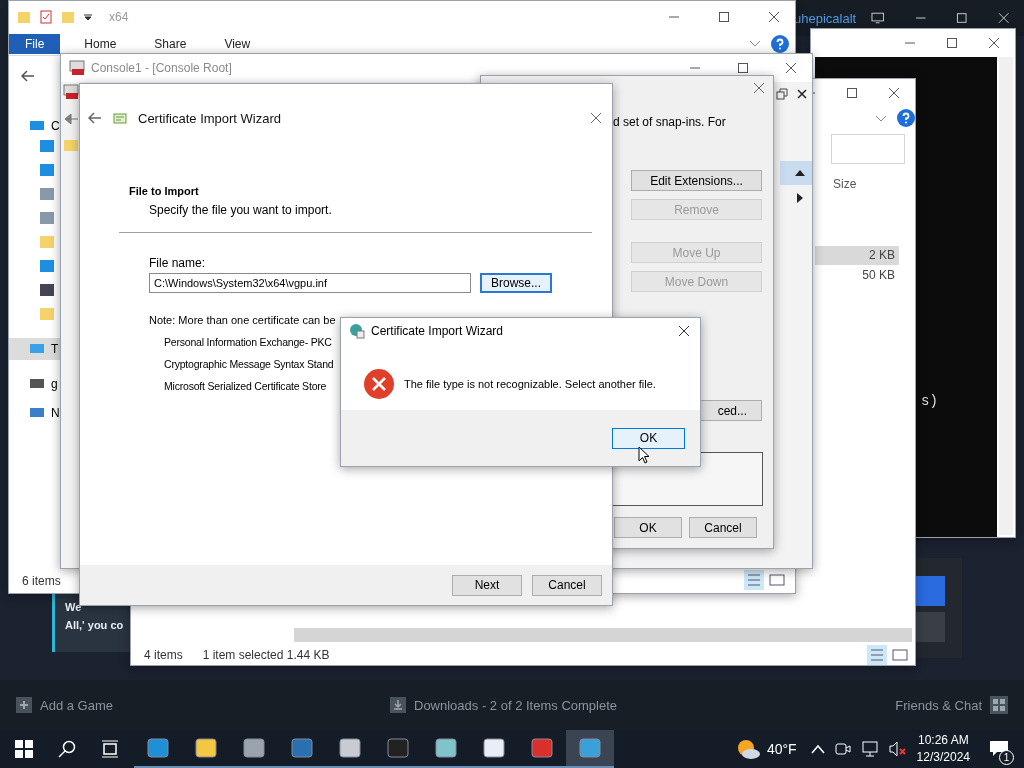  I want to click on clock-date: 12/3/2024, so click(943, 757).